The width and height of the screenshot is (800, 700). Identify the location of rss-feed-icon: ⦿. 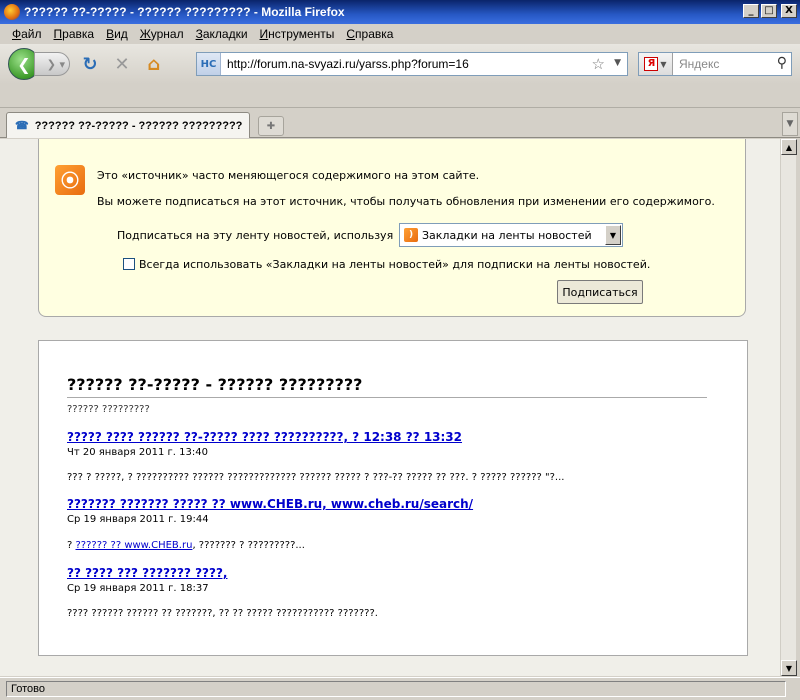
(70, 180).